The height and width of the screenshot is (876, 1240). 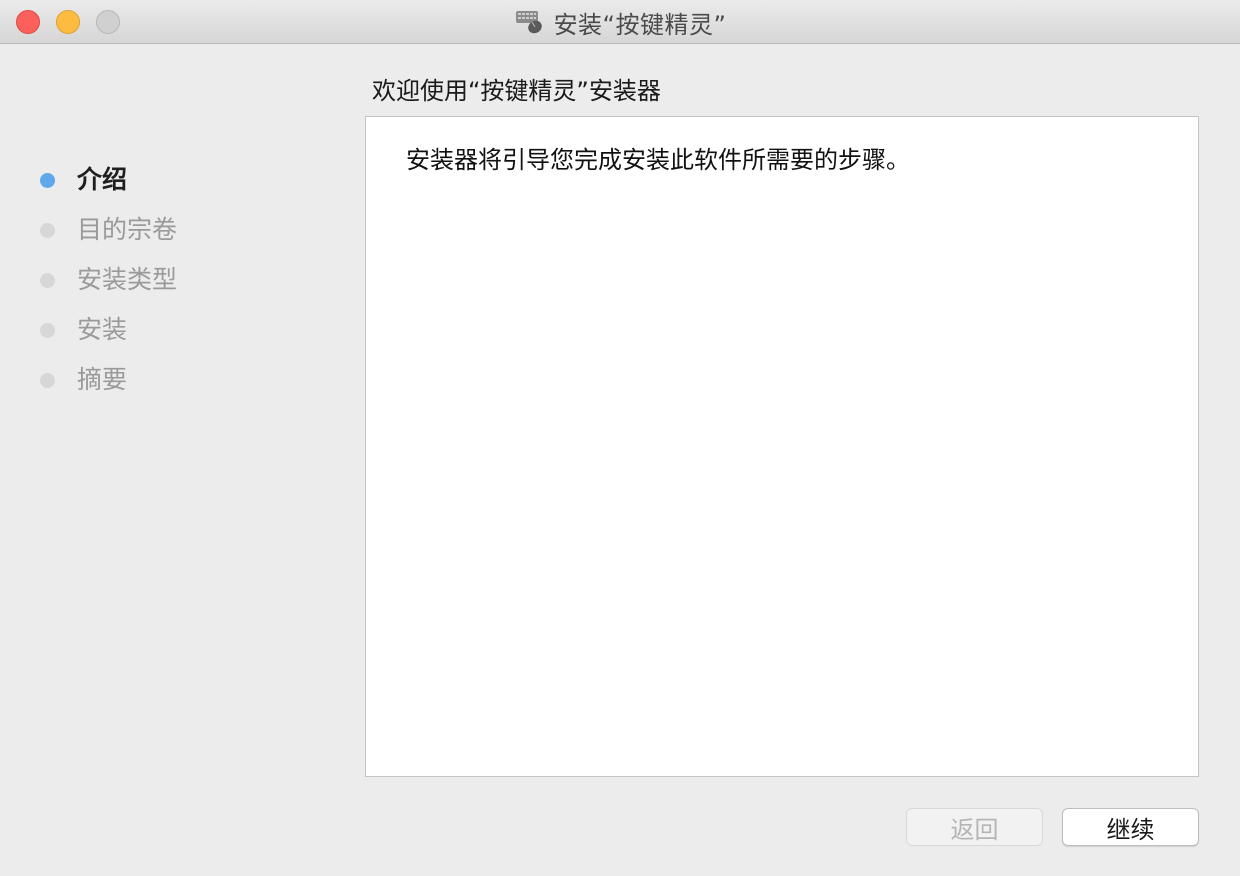 I want to click on keyboard-mouse-icon, so click(x=528, y=22).